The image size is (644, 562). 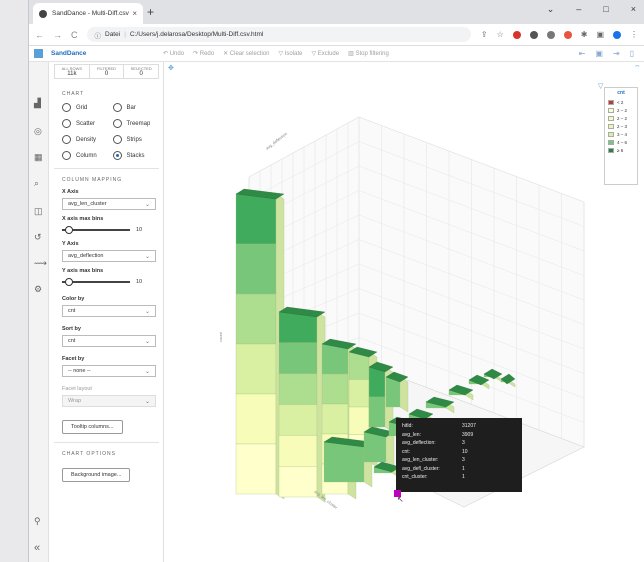 What do you see at coordinates (38, 289) in the screenshot?
I see `settings-gear-icon: ⚙` at bounding box center [38, 289].